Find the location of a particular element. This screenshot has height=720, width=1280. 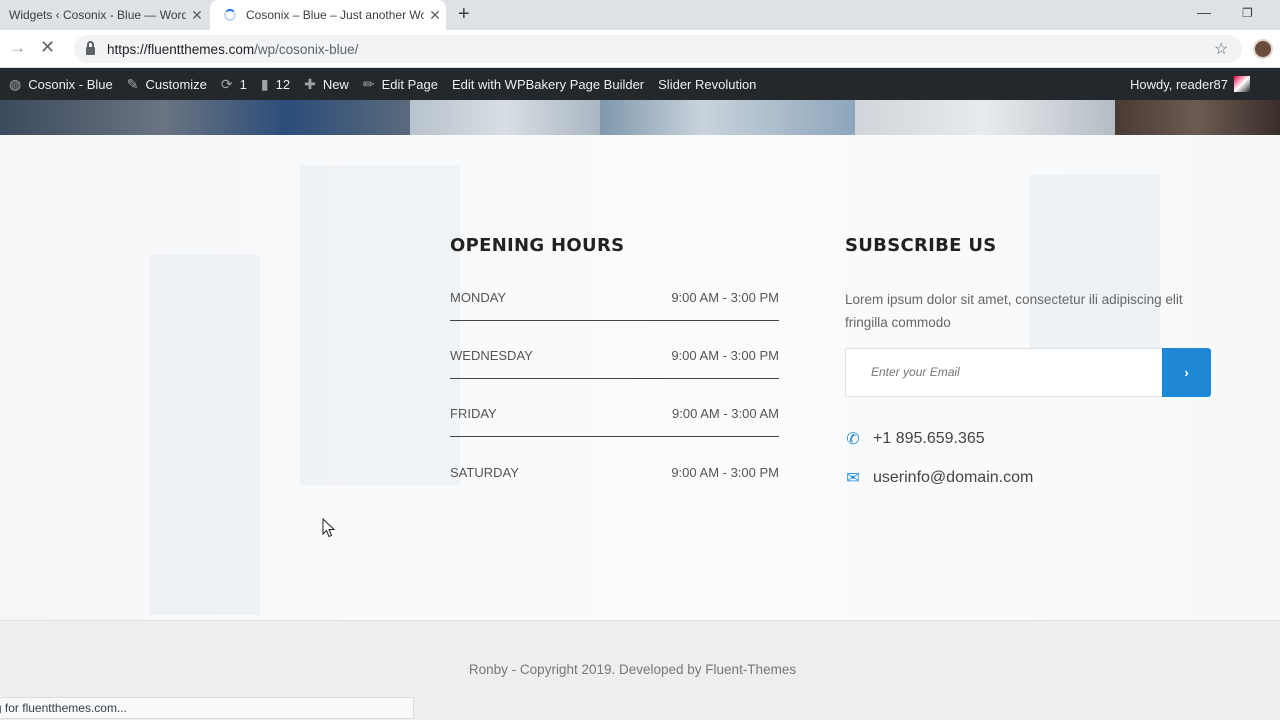

brush-icon: ✎ is located at coordinates (132, 83).